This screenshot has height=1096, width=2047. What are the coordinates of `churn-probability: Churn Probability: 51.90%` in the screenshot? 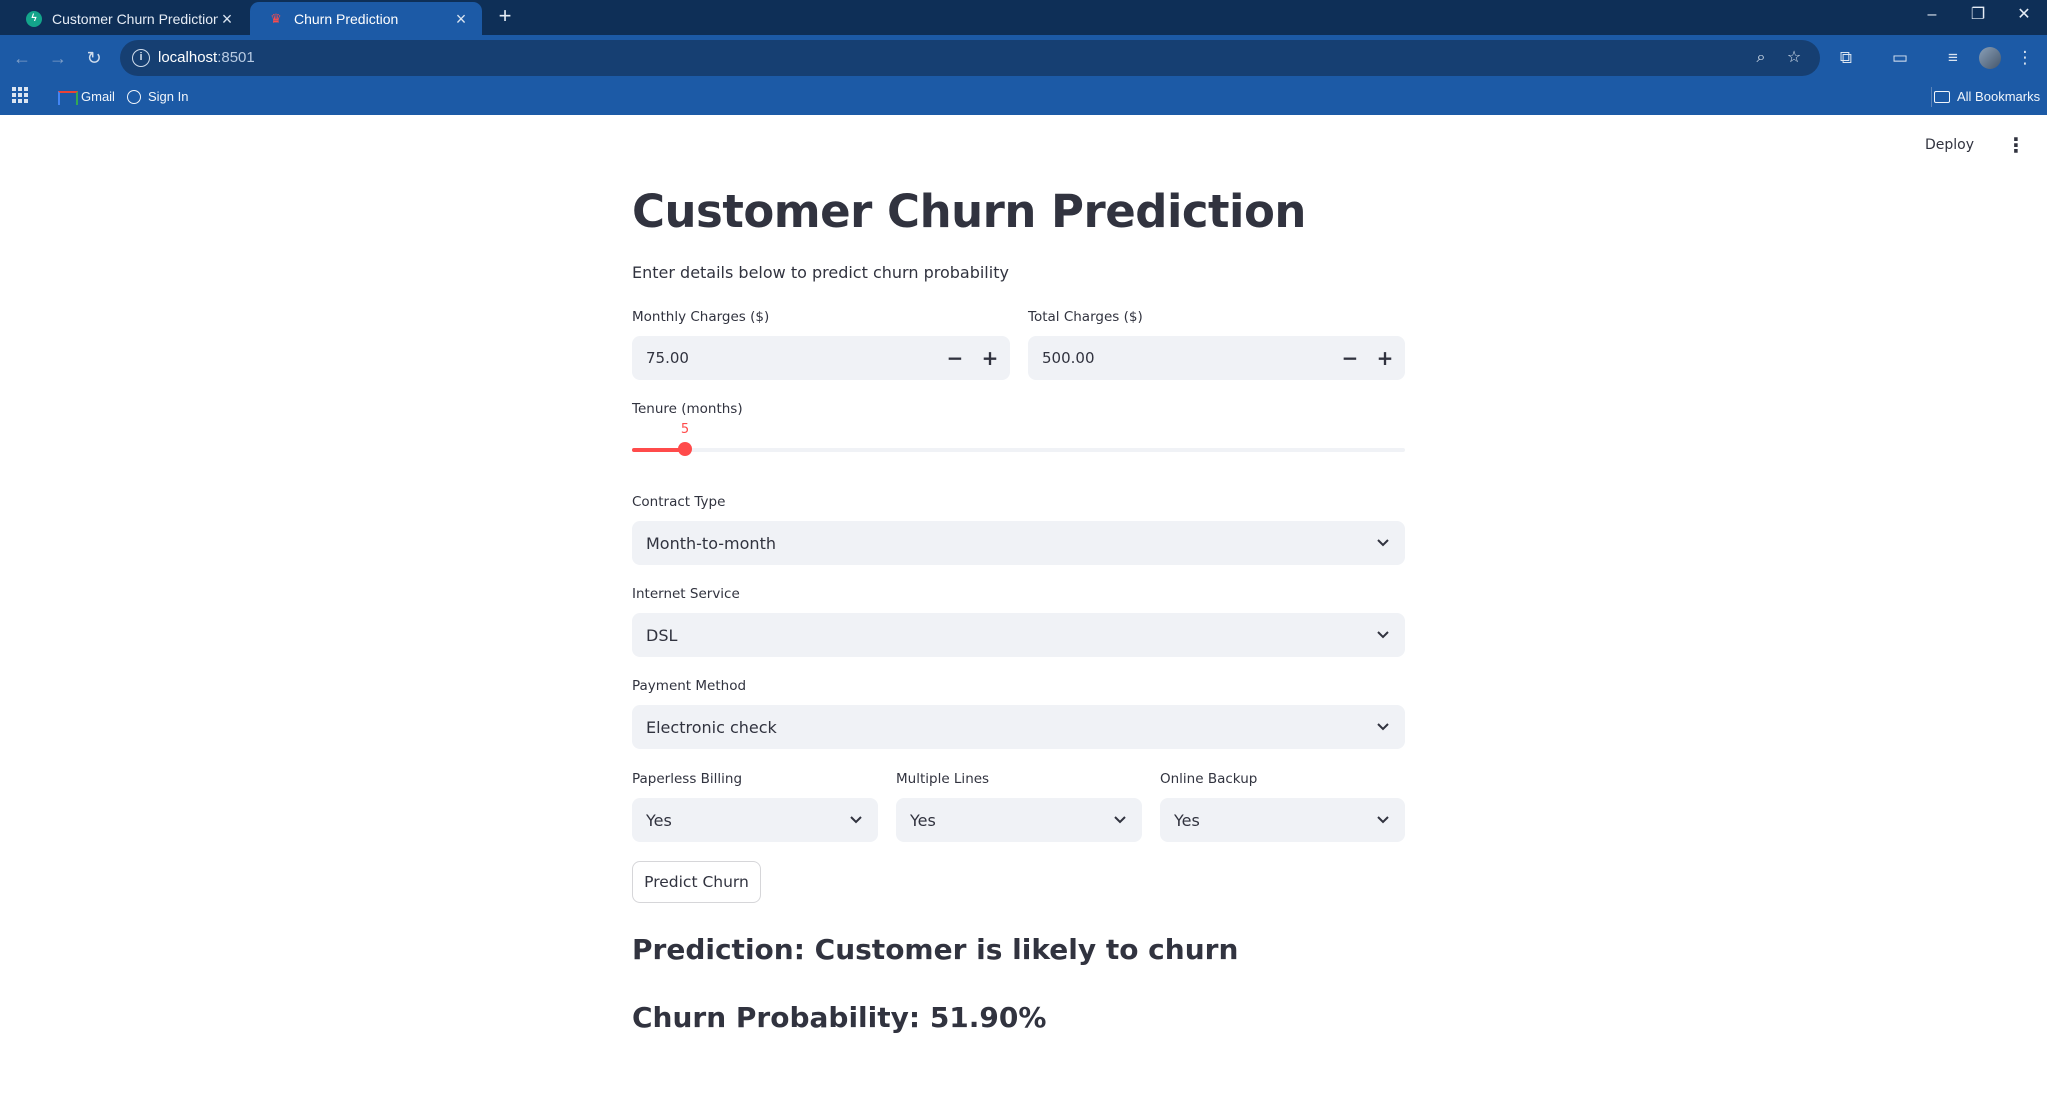 It's located at (839, 1017).